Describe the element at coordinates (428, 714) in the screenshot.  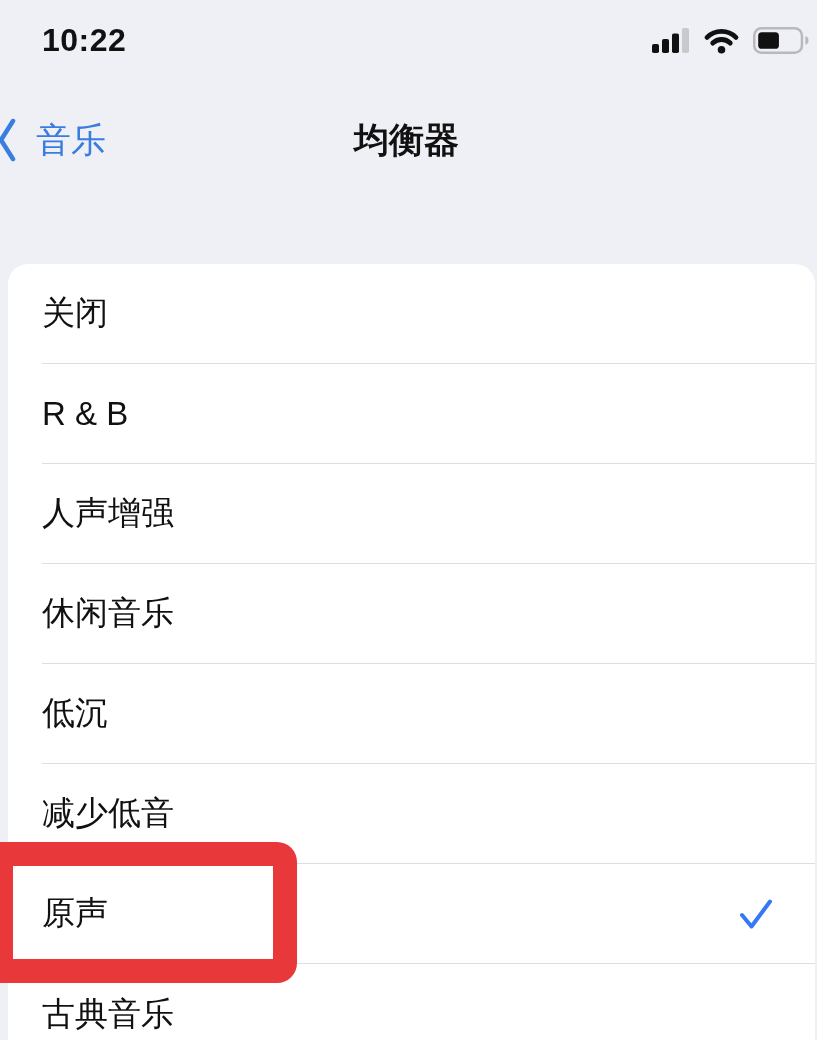
I see `equalizer-option: 低沉` at that location.